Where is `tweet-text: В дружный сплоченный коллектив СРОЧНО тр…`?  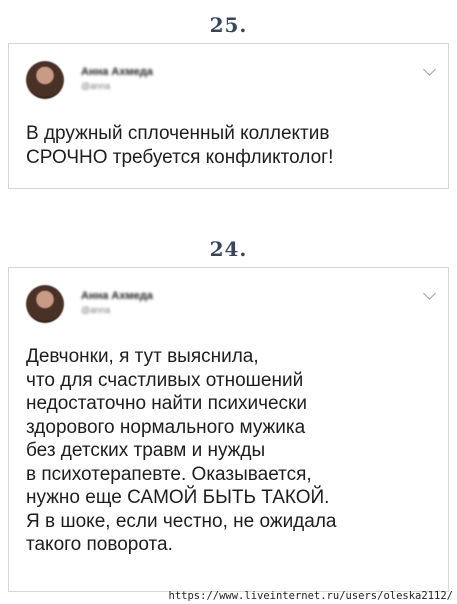
tweet-text: В дружный сплоченный коллектив СРОЧНО тр… is located at coordinates (180, 145).